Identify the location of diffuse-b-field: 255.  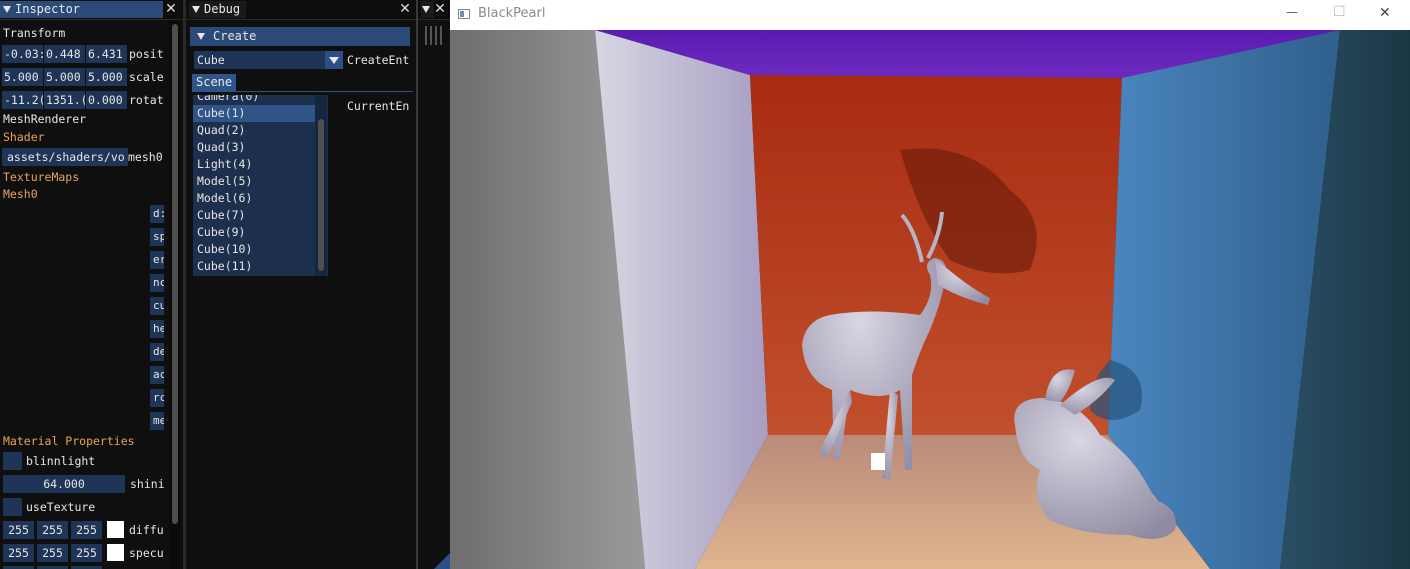
(86, 530).